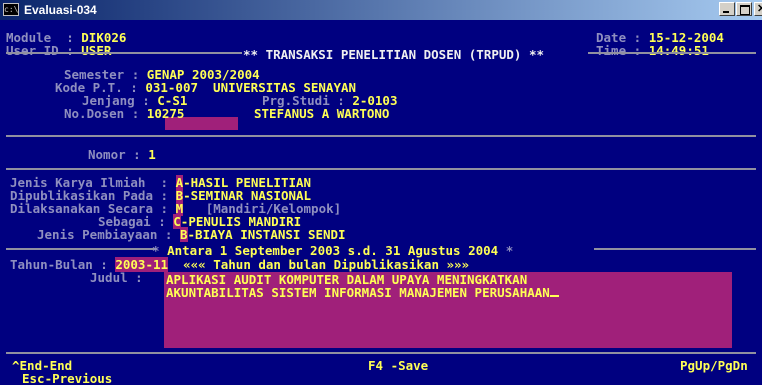 The width and height of the screenshot is (762, 385). I want to click on maximize-icon, so click(745, 10).